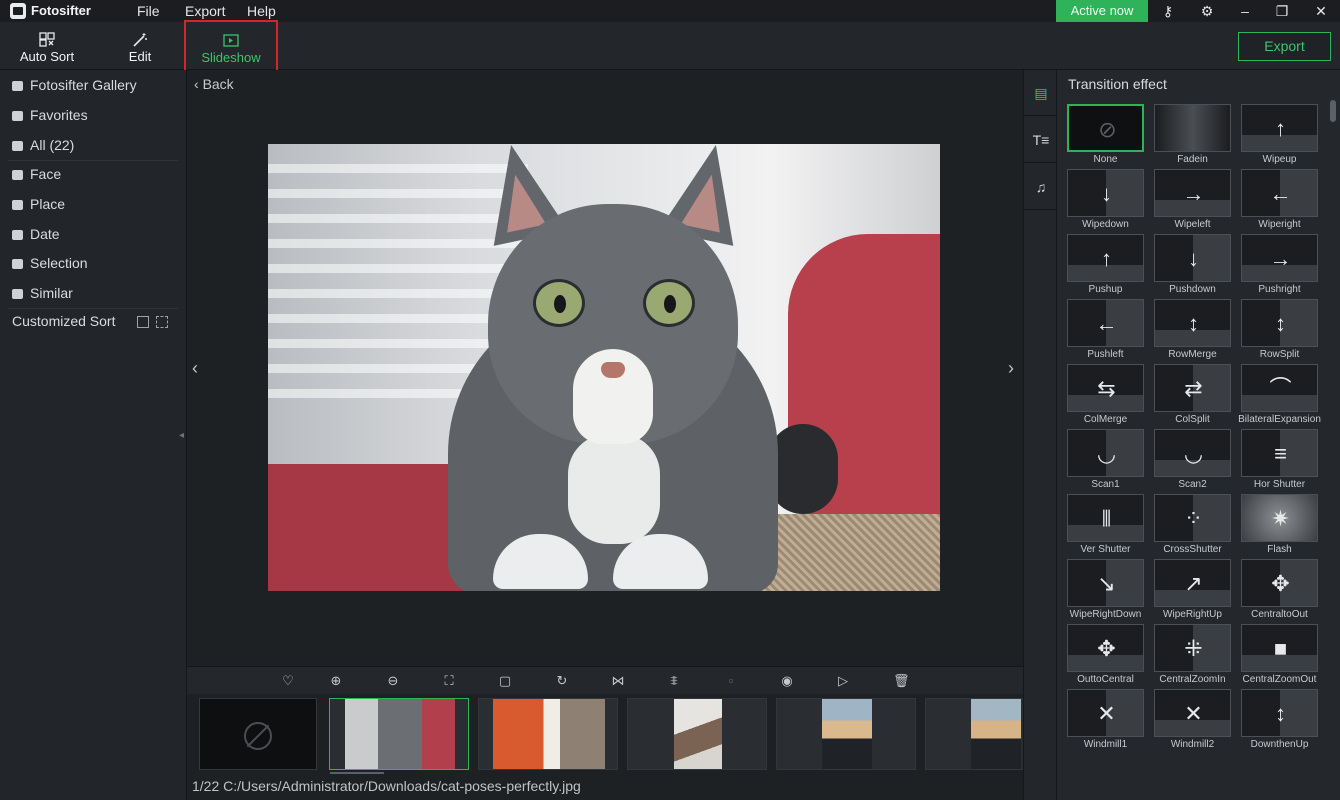 This screenshot has height=800, width=1340. Describe the element at coordinates (1279, 648) in the screenshot. I see `effect-preview: ■` at that location.